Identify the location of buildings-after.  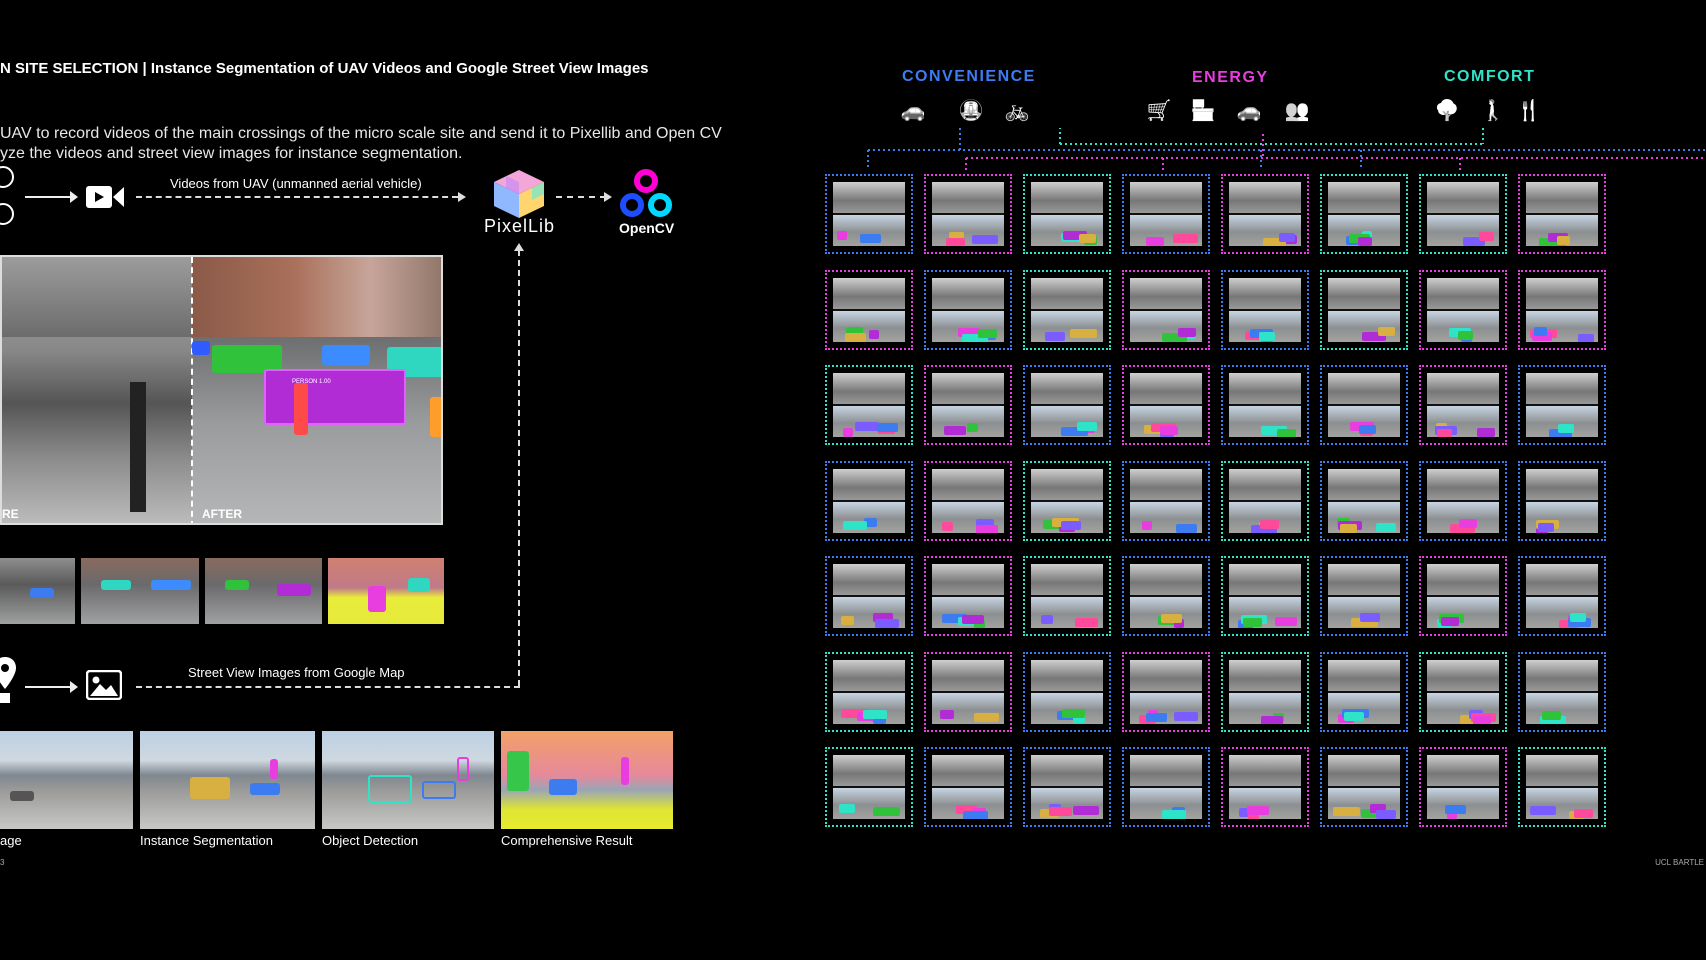
(316, 297).